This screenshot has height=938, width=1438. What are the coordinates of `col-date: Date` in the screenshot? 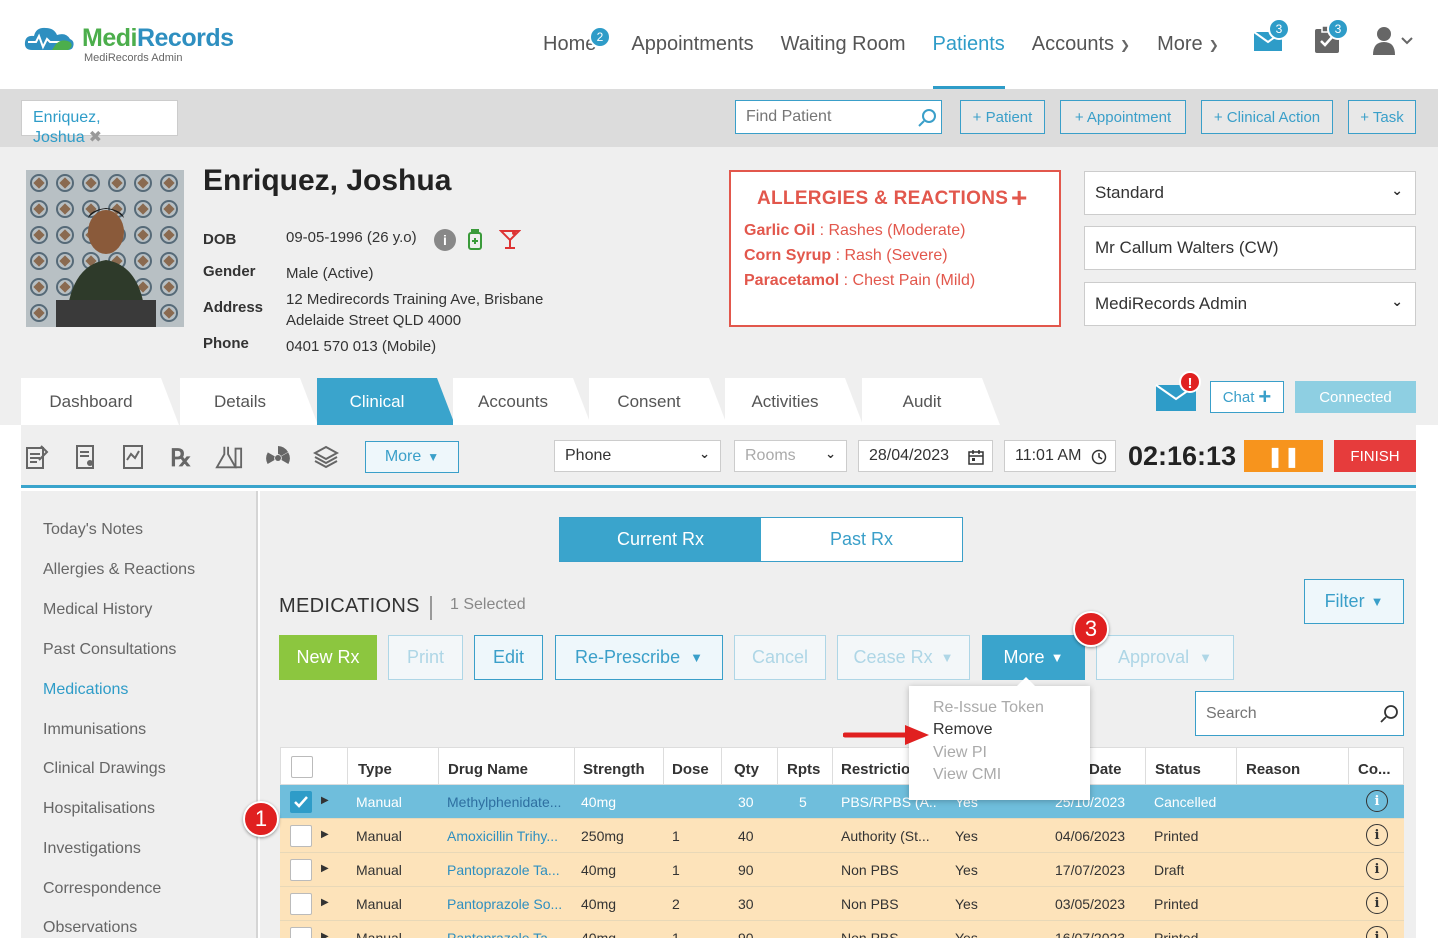 It's located at (1105, 769).